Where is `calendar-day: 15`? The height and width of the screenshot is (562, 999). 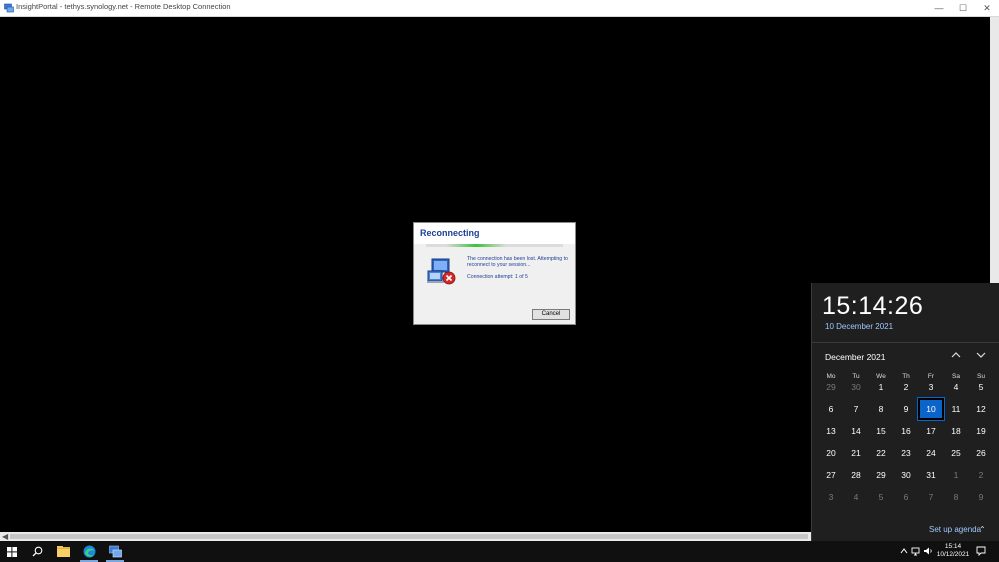 calendar-day: 15 is located at coordinates (881, 431).